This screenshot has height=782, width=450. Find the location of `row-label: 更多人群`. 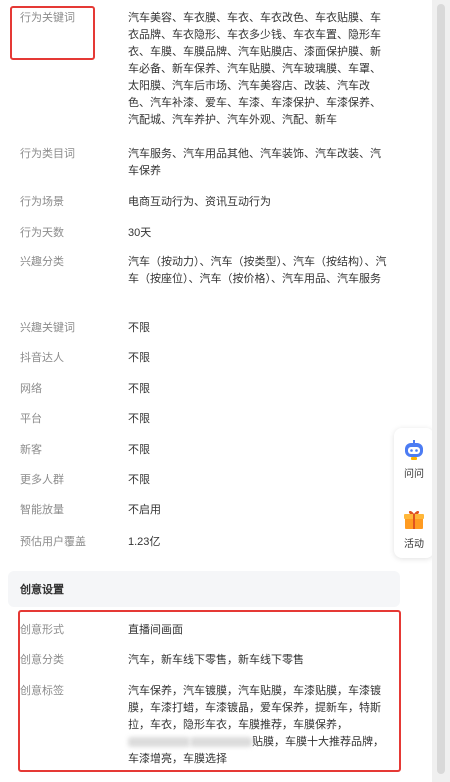

row-label: 更多人群 is located at coordinates (42, 480).